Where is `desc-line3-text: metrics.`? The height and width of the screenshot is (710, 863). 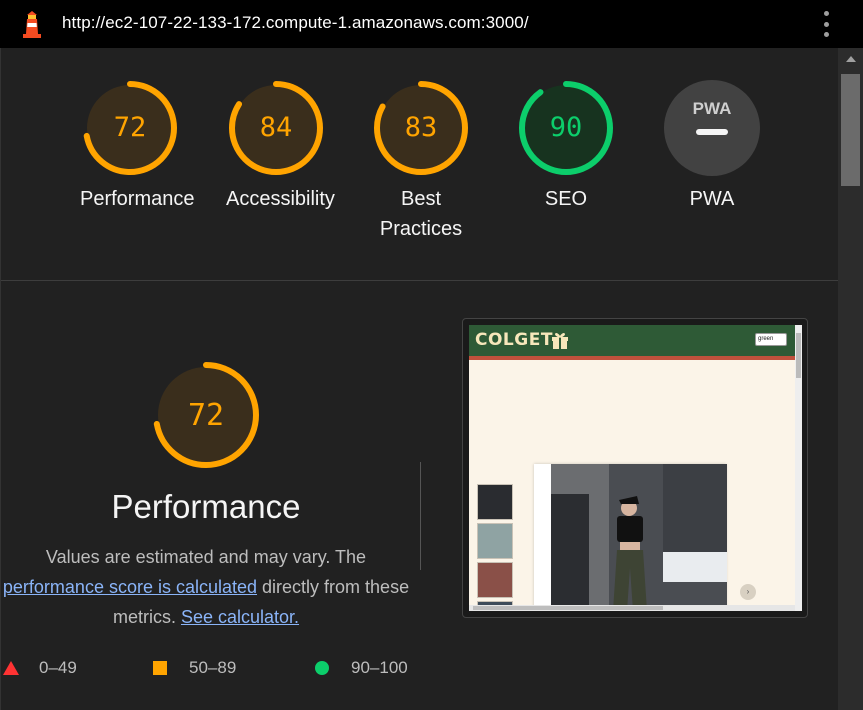
desc-line3-text: metrics. is located at coordinates (146, 617).